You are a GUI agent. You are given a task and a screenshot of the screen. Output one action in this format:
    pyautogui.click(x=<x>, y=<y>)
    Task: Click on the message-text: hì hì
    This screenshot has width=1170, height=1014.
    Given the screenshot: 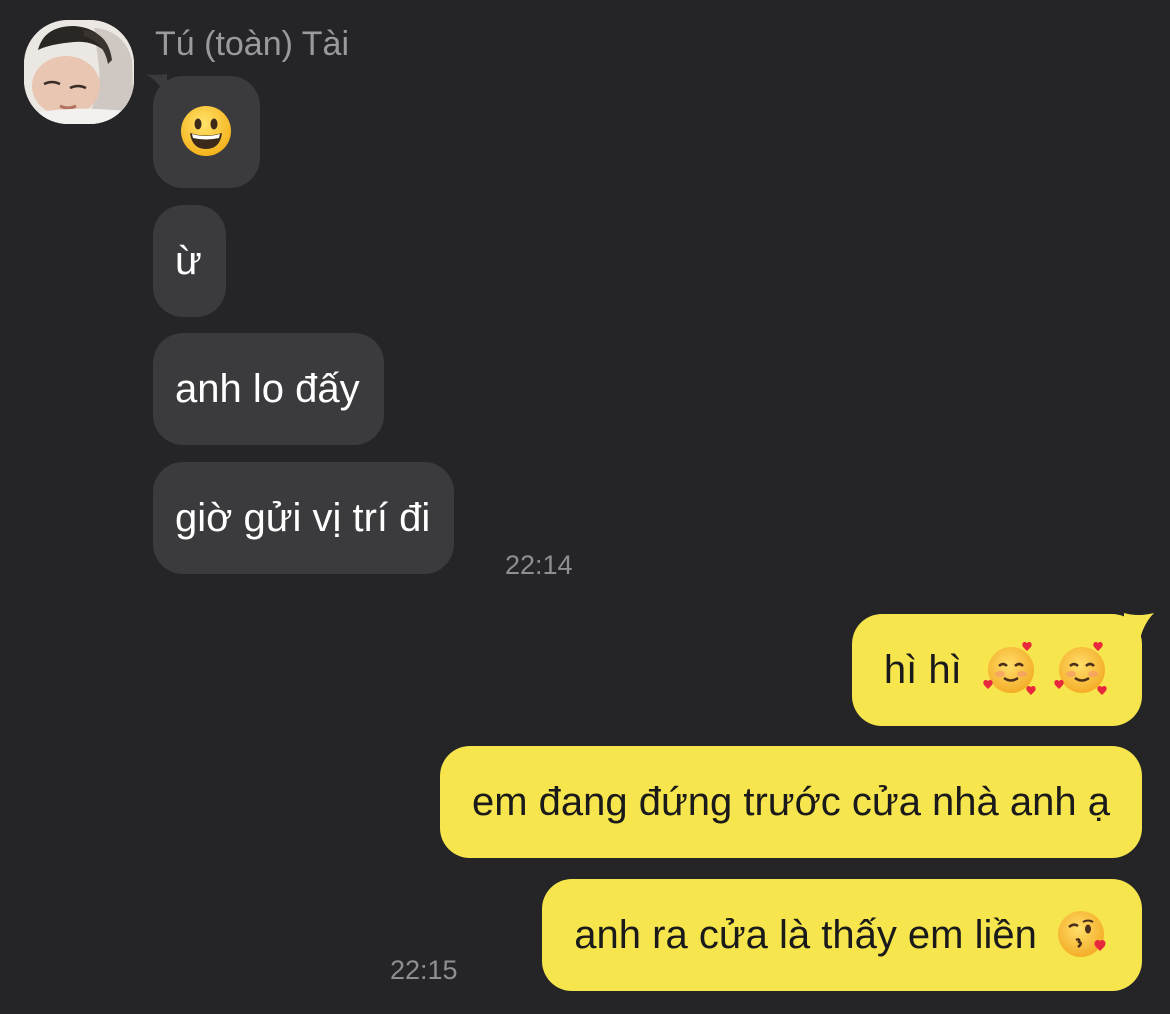 What is the action you would take?
    pyautogui.click(x=922, y=670)
    